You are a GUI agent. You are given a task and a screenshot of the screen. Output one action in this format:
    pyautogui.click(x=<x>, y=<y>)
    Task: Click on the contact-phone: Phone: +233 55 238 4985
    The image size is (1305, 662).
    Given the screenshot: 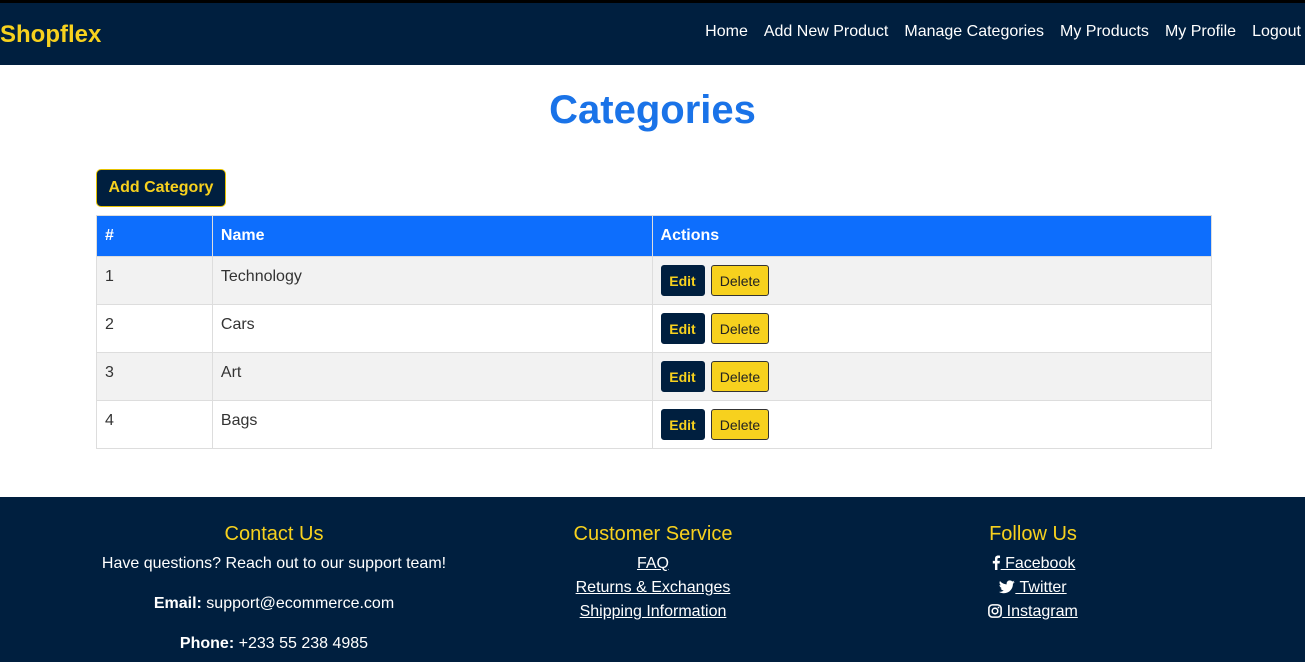 What is the action you would take?
    pyautogui.click(x=274, y=644)
    